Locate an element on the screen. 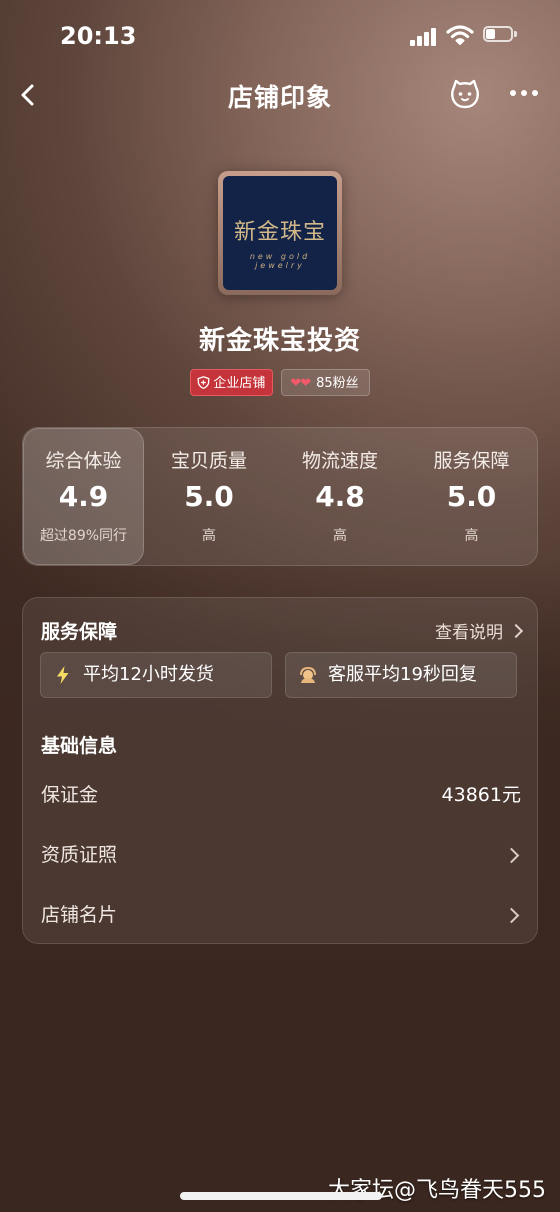 This screenshot has width=560, height=1212. cellular-signal-icon is located at coordinates (424, 37).